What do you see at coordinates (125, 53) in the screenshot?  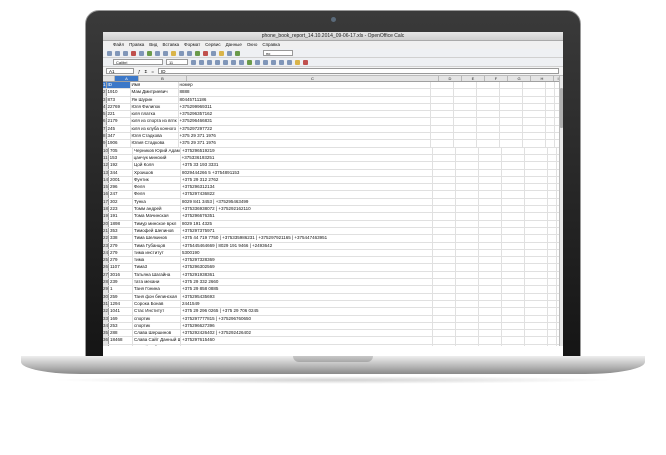 I see `save-icon` at bounding box center [125, 53].